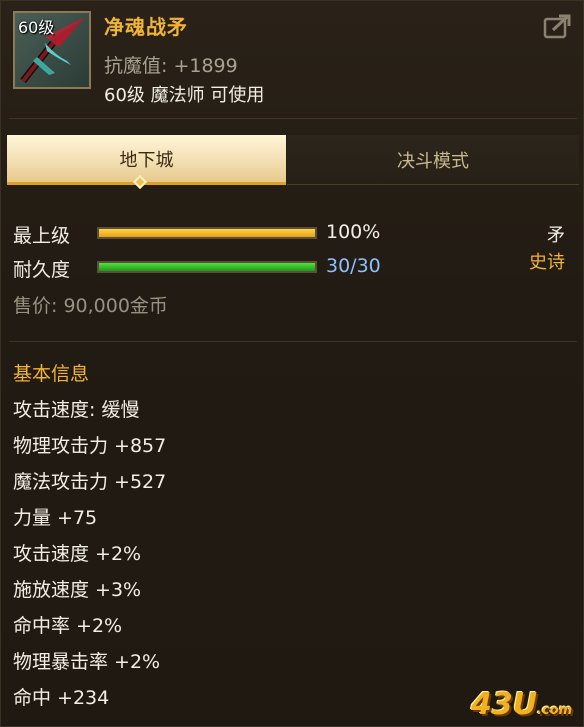 The width and height of the screenshot is (584, 727). What do you see at coordinates (293, 118) in the screenshot?
I see `header-divider` at bounding box center [293, 118].